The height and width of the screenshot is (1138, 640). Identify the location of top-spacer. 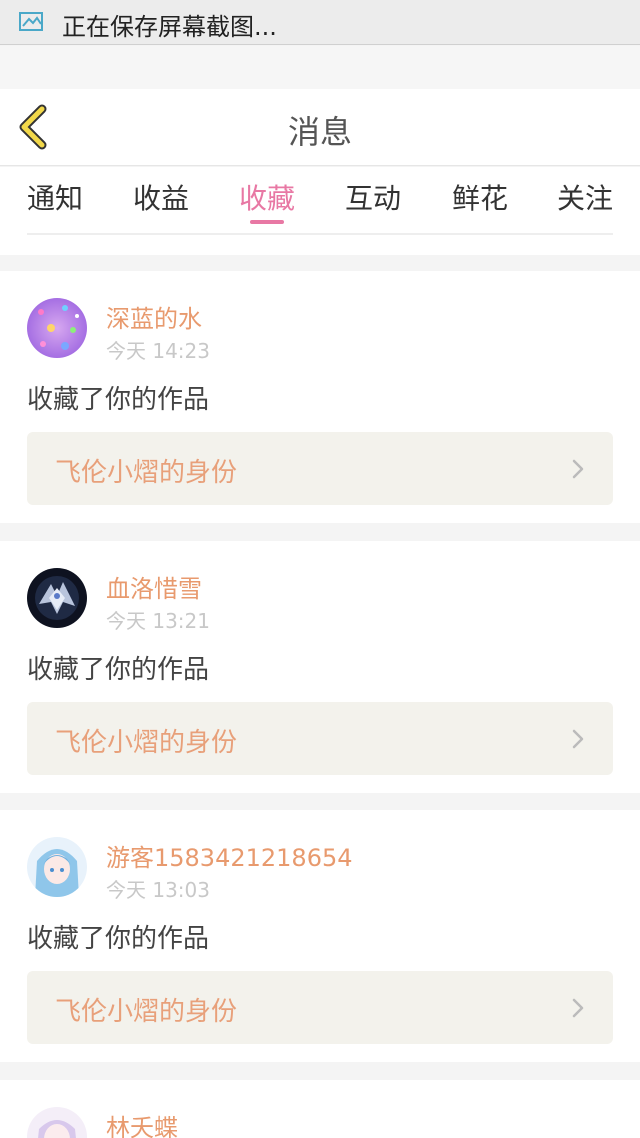
(320, 67).